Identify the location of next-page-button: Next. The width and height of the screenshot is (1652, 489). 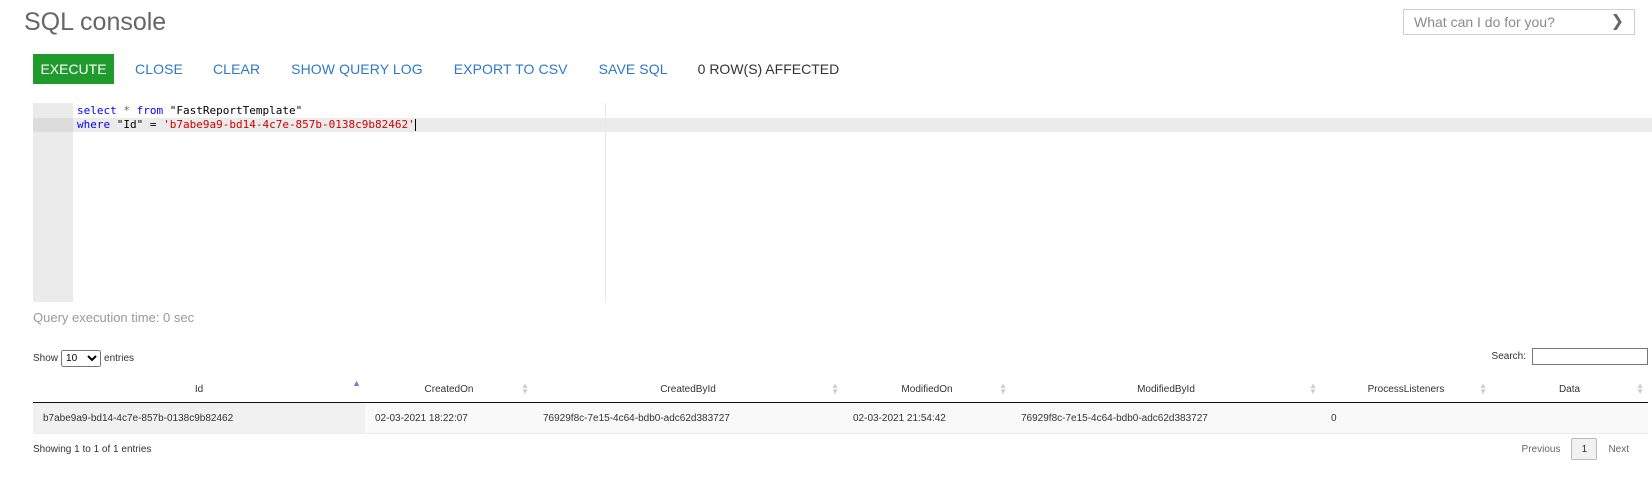
(1618, 449).